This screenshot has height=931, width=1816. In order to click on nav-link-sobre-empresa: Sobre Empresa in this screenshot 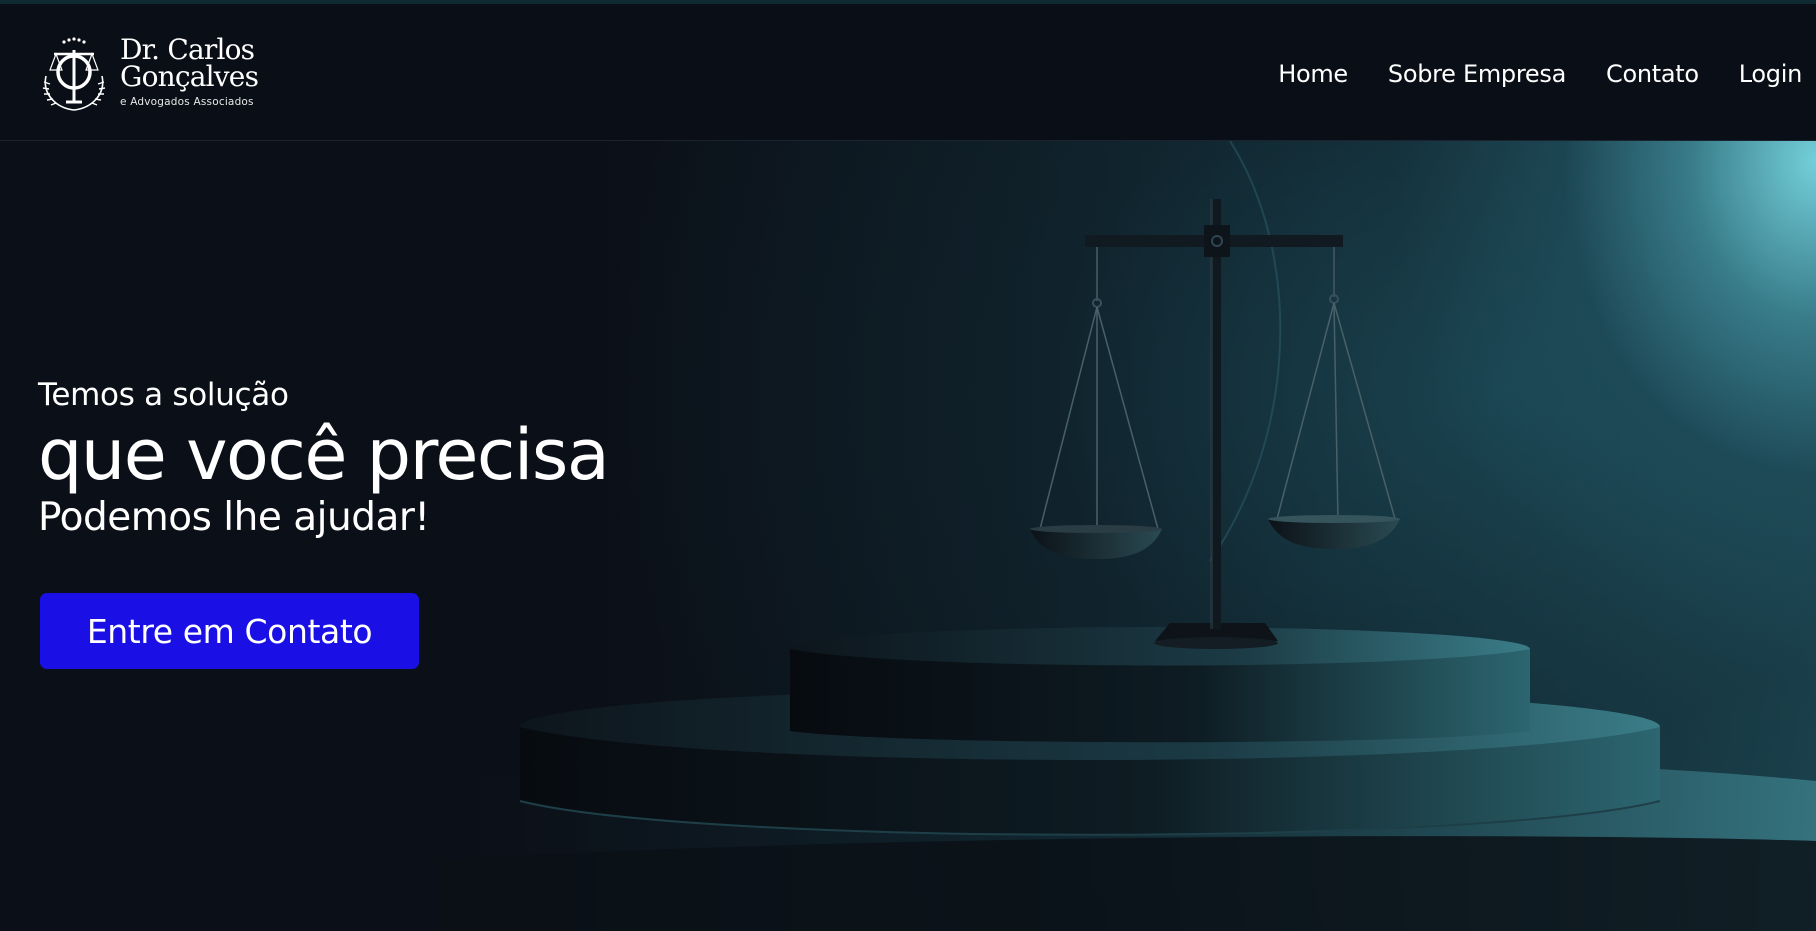, I will do `click(1477, 74)`.